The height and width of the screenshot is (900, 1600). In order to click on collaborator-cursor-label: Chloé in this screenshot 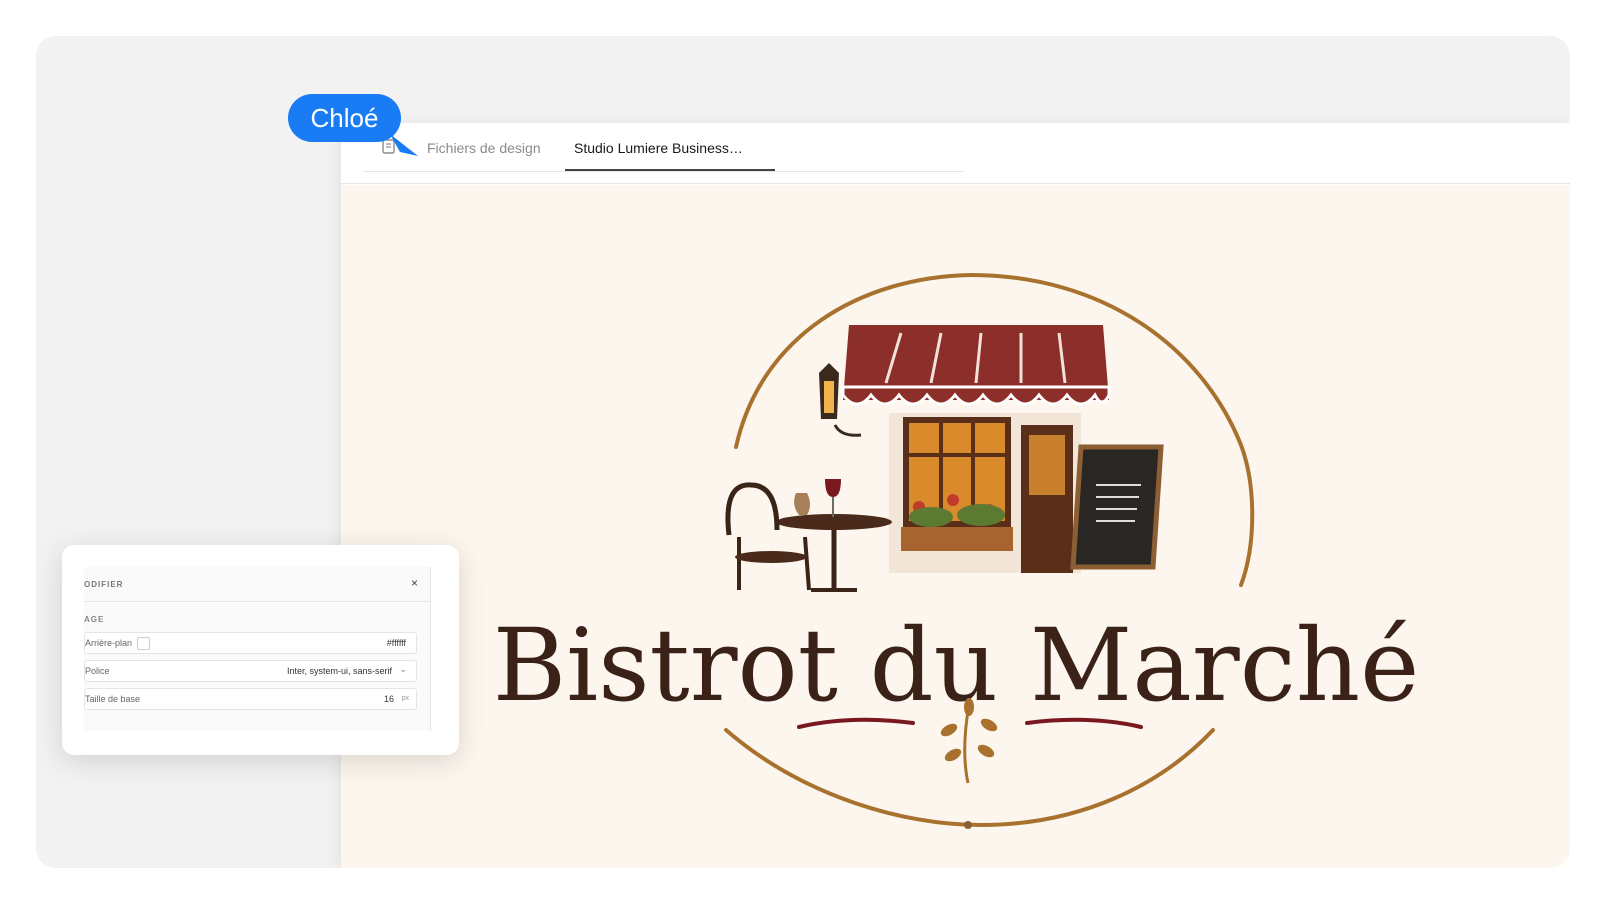, I will do `click(344, 118)`.